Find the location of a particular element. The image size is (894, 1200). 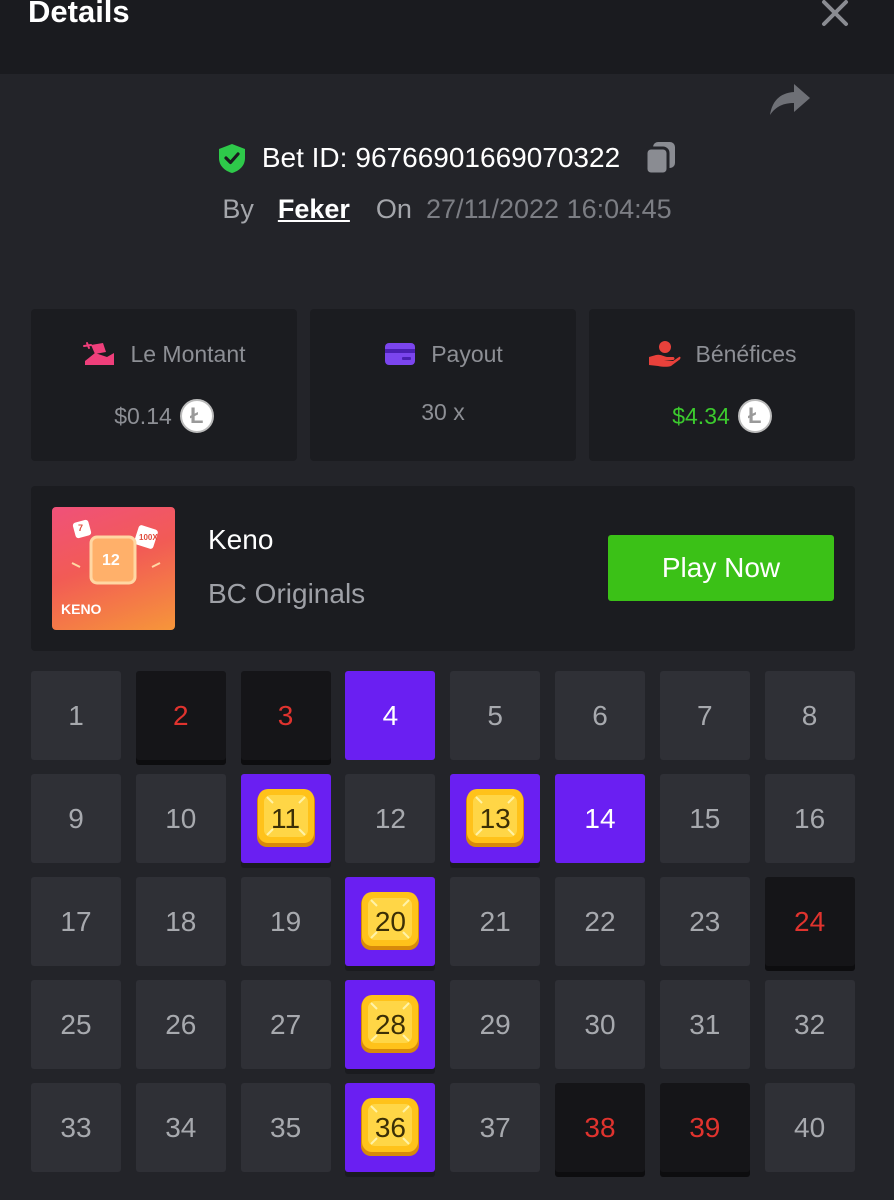

keno-cell: 4 is located at coordinates (390, 715).